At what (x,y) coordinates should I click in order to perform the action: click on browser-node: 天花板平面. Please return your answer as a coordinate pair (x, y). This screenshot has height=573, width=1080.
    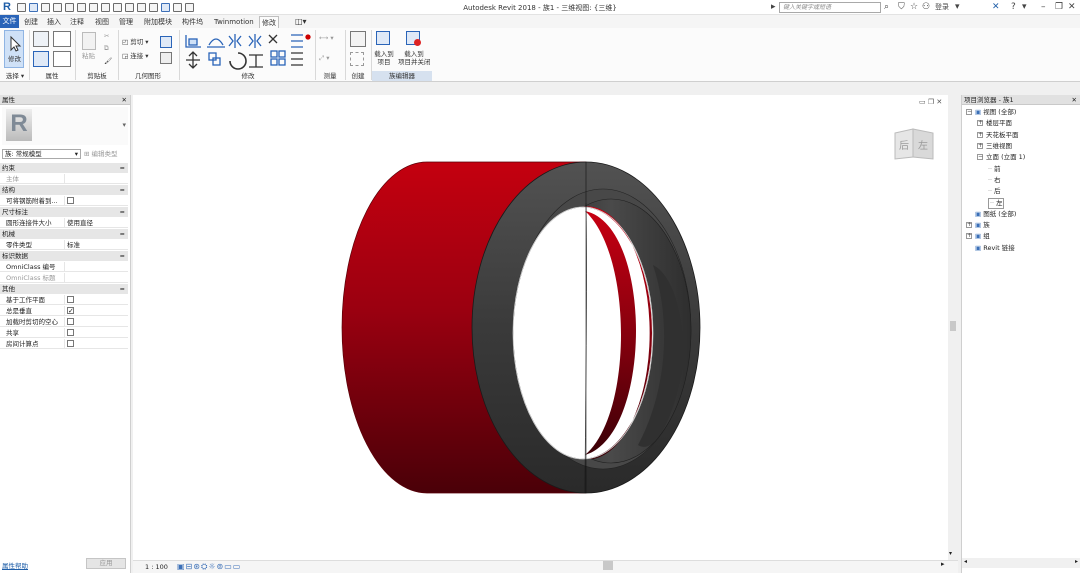
    Looking at the image, I should click on (1002, 135).